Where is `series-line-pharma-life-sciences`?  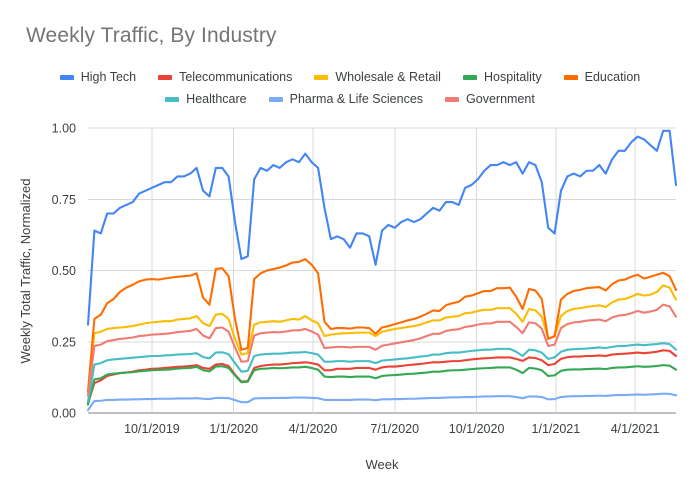
series-line-pharma-life-sciences is located at coordinates (382, 402).